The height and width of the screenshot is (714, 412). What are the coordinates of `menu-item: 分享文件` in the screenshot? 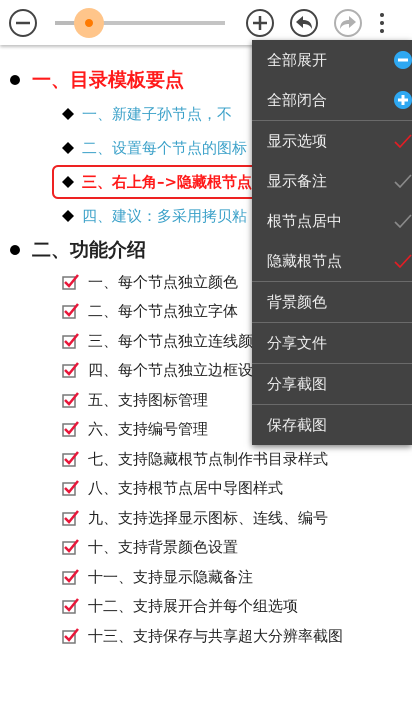 It's located at (332, 343).